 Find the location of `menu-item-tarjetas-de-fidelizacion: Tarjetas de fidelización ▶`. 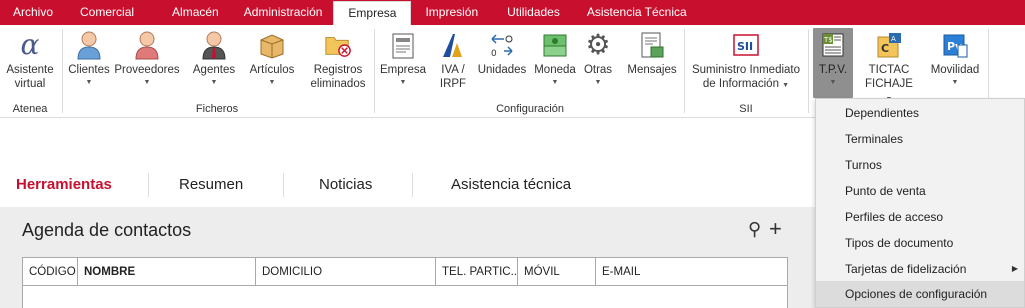

menu-item-tarjetas-de-fidelizacion: Tarjetas de fidelización ▶ is located at coordinates (920, 269).